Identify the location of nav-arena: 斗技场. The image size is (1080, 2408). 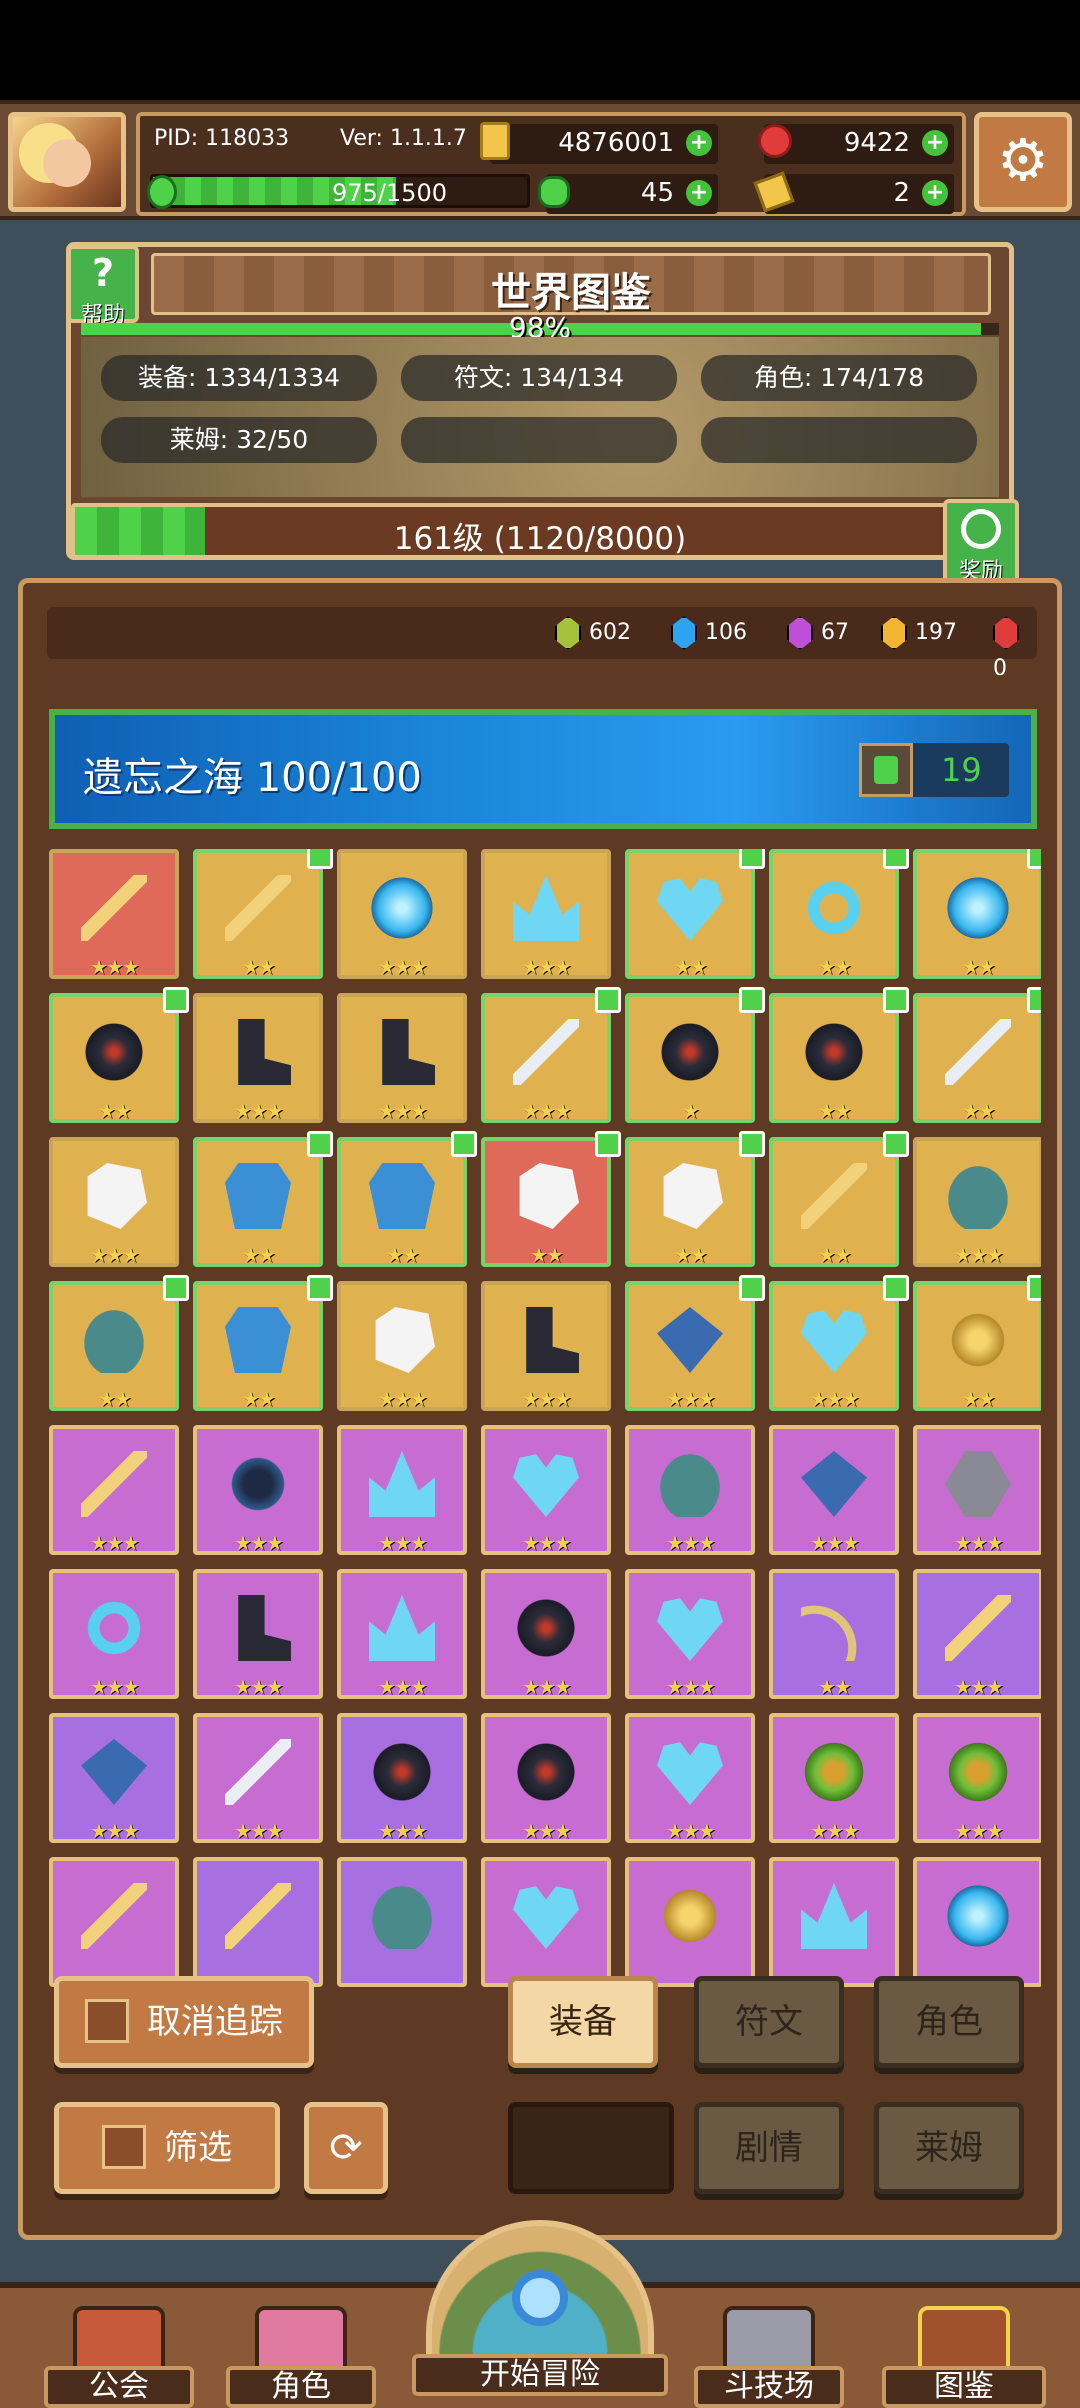
(769, 2357).